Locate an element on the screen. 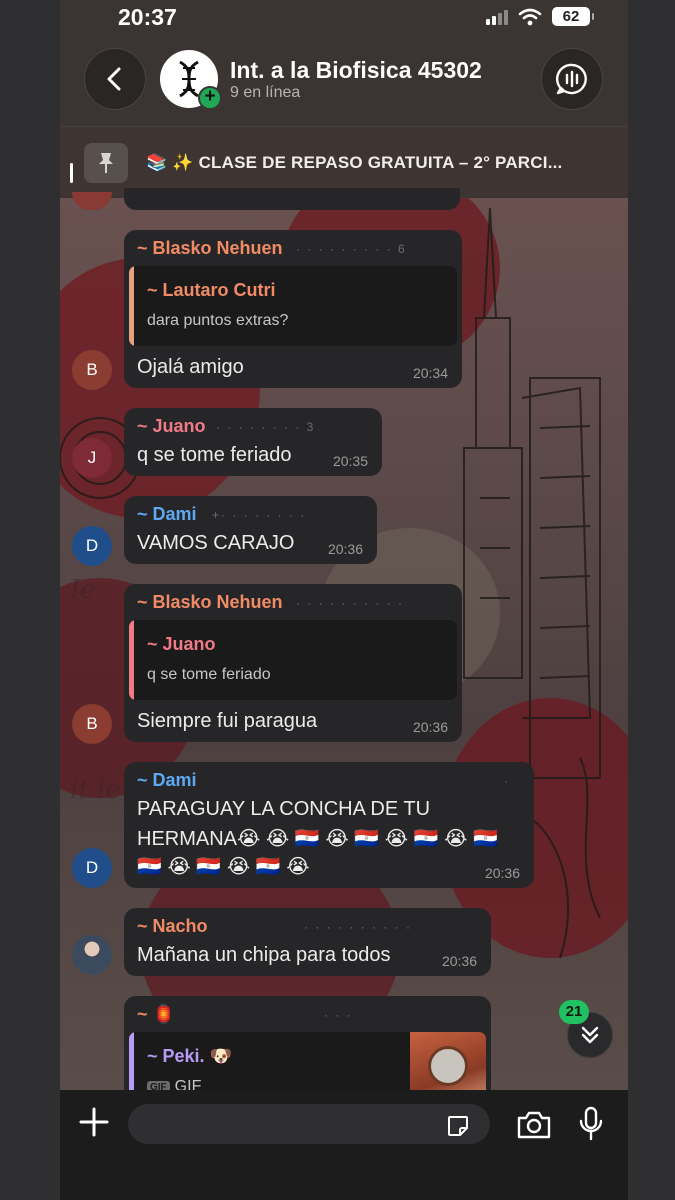  quoted-sender: ~ Lautaro Cutri is located at coordinates (211, 290).